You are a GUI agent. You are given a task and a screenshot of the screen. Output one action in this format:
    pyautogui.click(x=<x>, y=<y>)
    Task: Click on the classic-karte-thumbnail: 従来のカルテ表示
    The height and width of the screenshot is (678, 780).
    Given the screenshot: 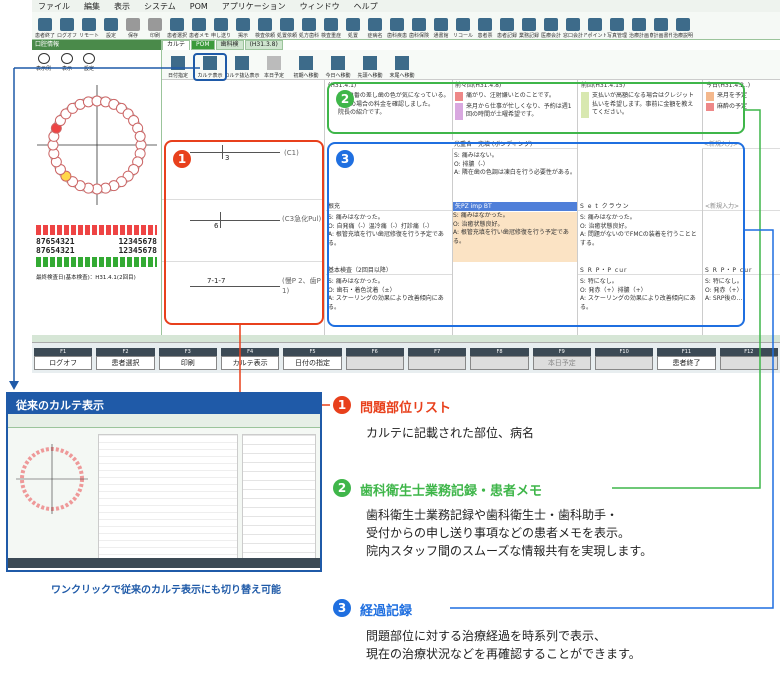 What is the action you would take?
    pyautogui.click(x=164, y=482)
    